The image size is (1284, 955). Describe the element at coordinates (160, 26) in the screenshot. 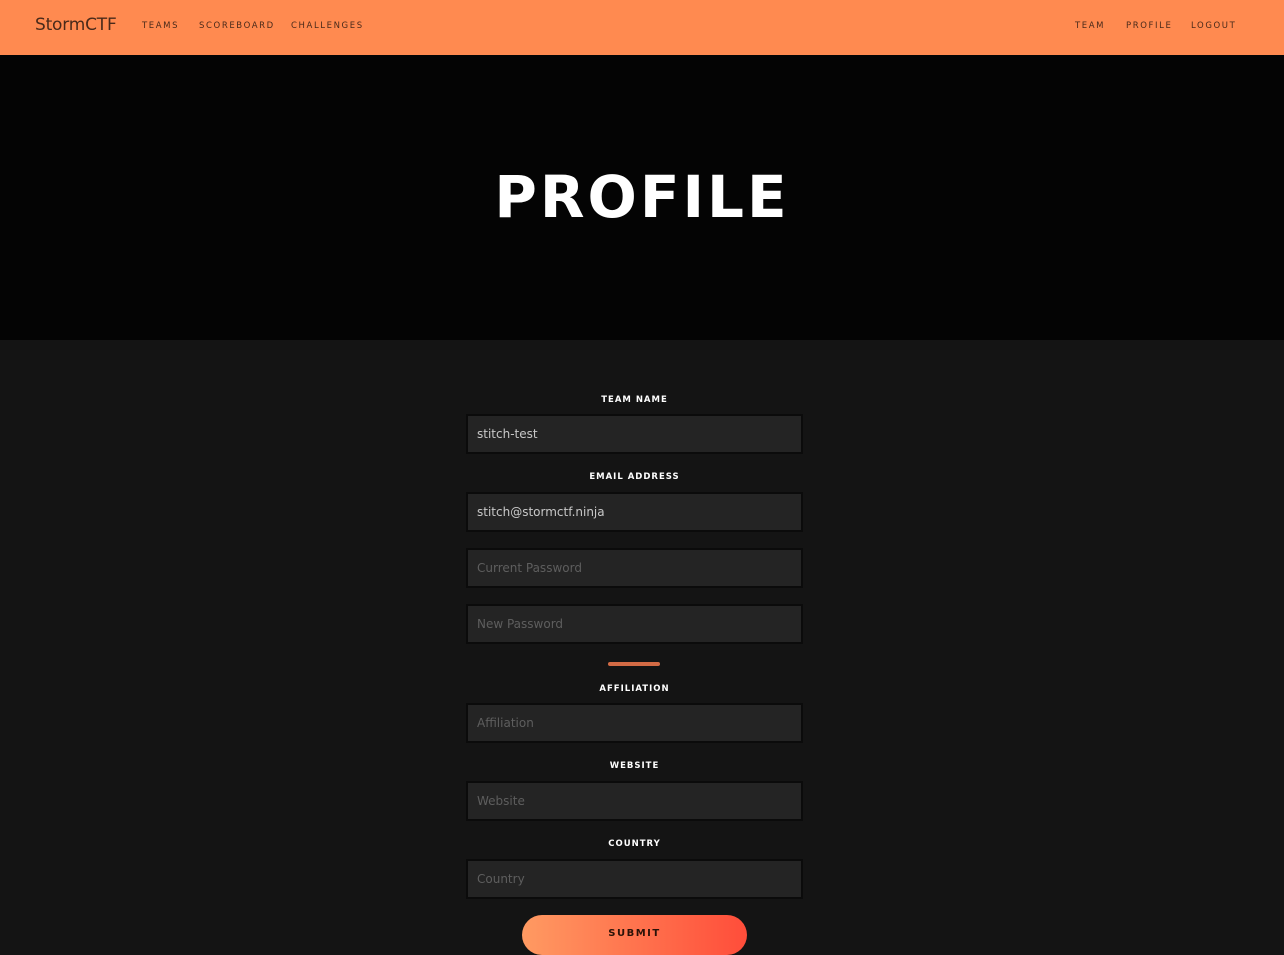

I see `nav-link-teams: TEAMS` at that location.